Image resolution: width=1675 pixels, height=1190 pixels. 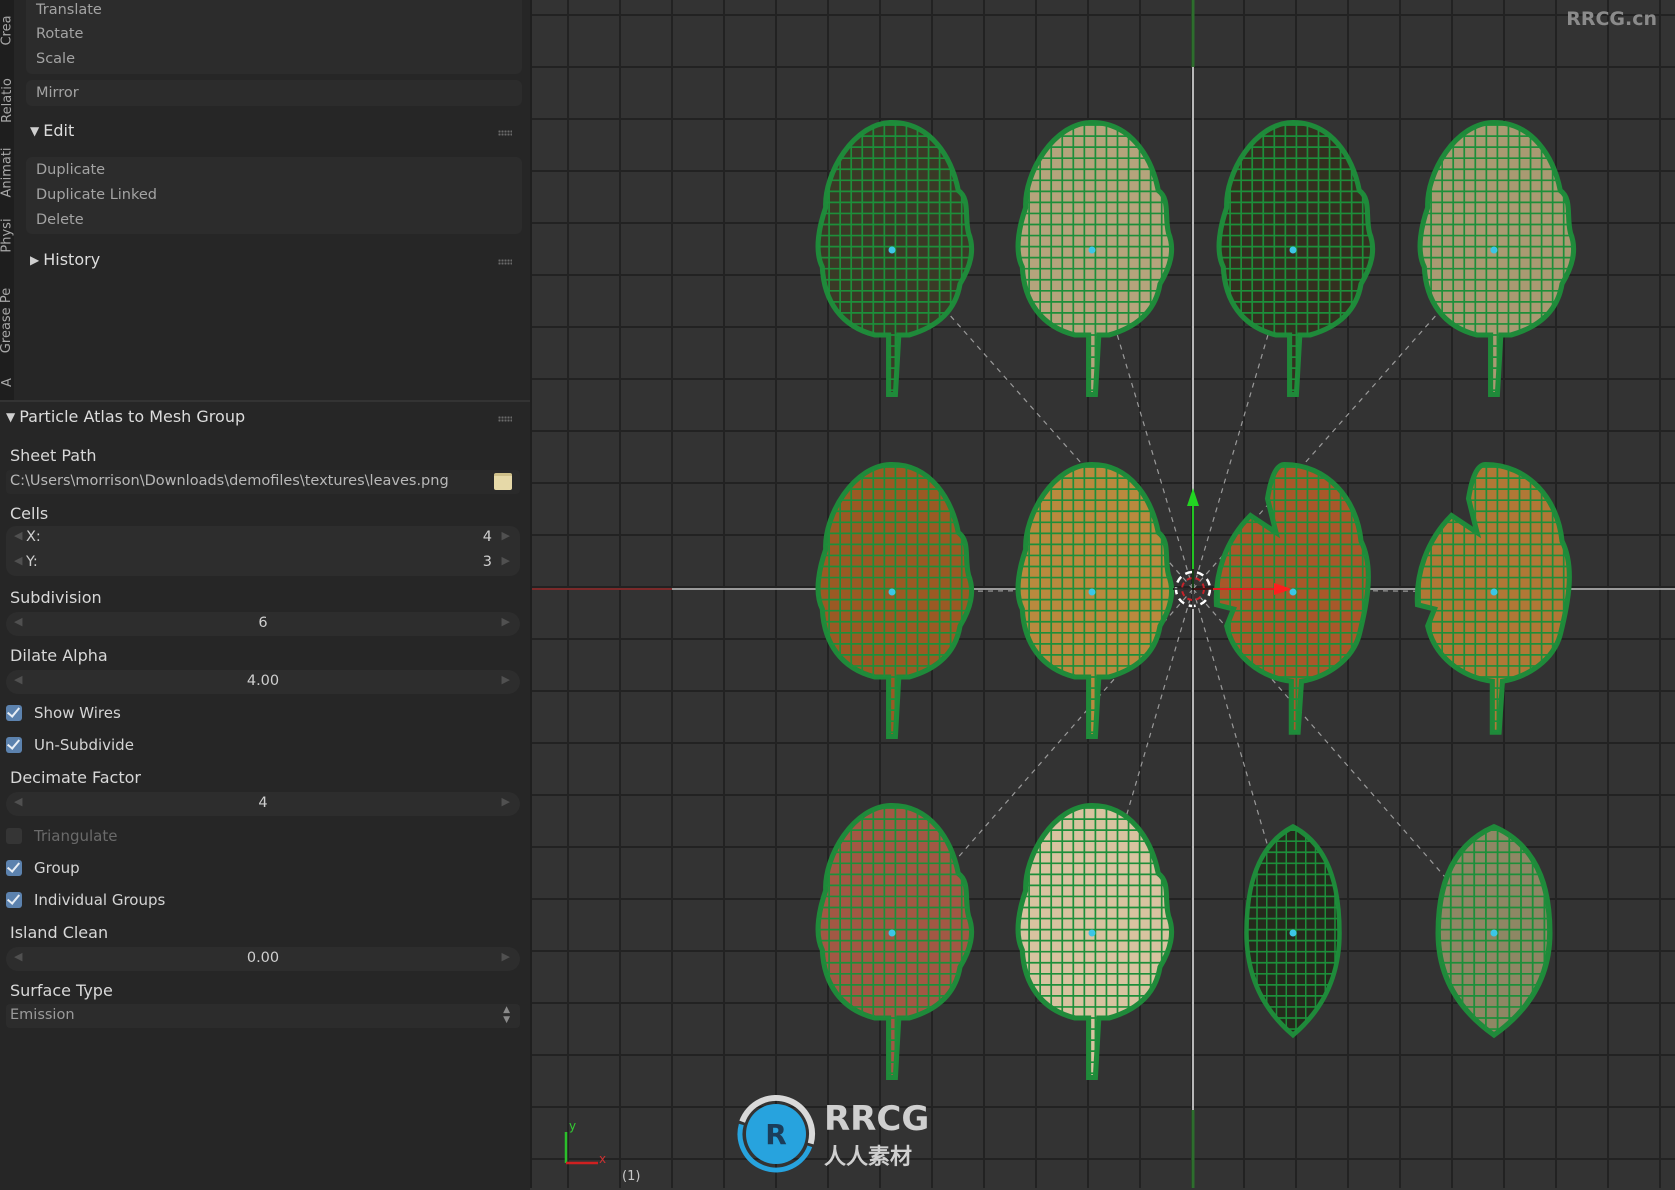 What do you see at coordinates (506, 1015) in the screenshot?
I see `dropdown-updown-icon: ▲ ▼` at bounding box center [506, 1015].